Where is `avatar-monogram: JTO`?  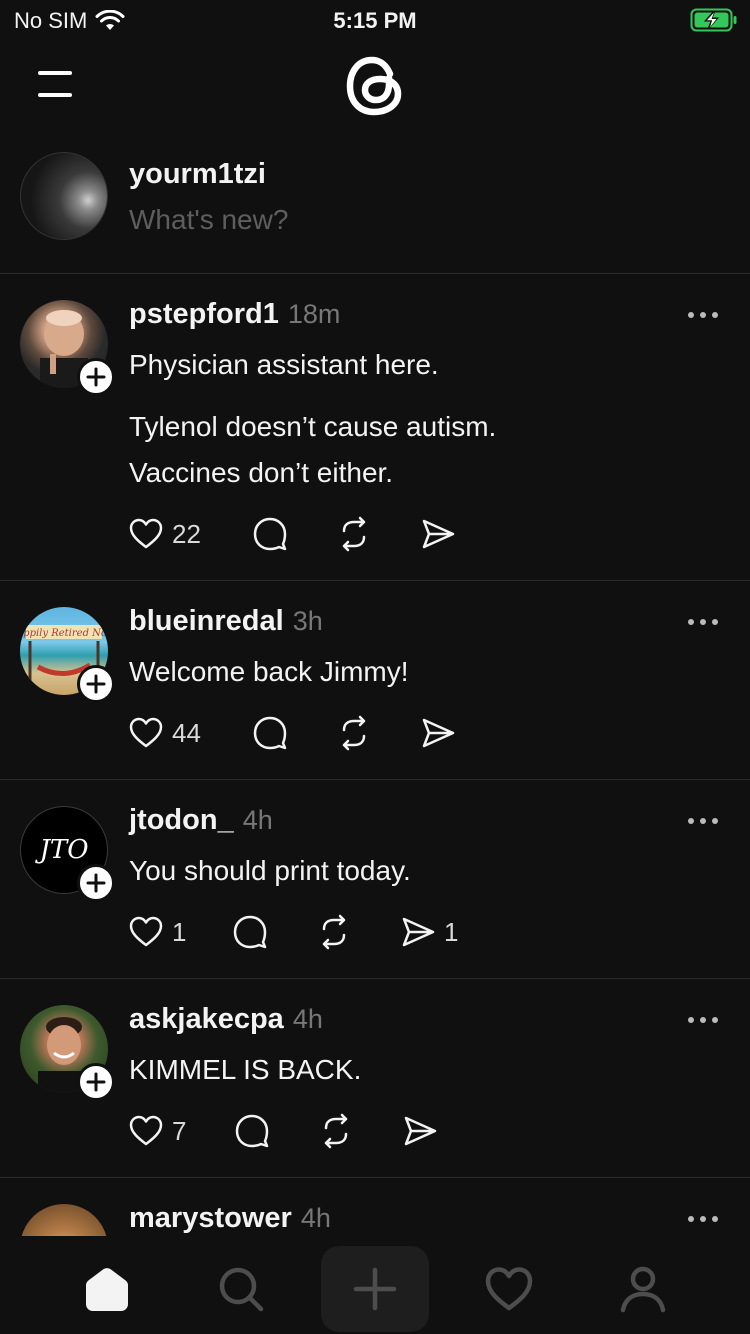
avatar-monogram: JTO is located at coordinates (64, 850).